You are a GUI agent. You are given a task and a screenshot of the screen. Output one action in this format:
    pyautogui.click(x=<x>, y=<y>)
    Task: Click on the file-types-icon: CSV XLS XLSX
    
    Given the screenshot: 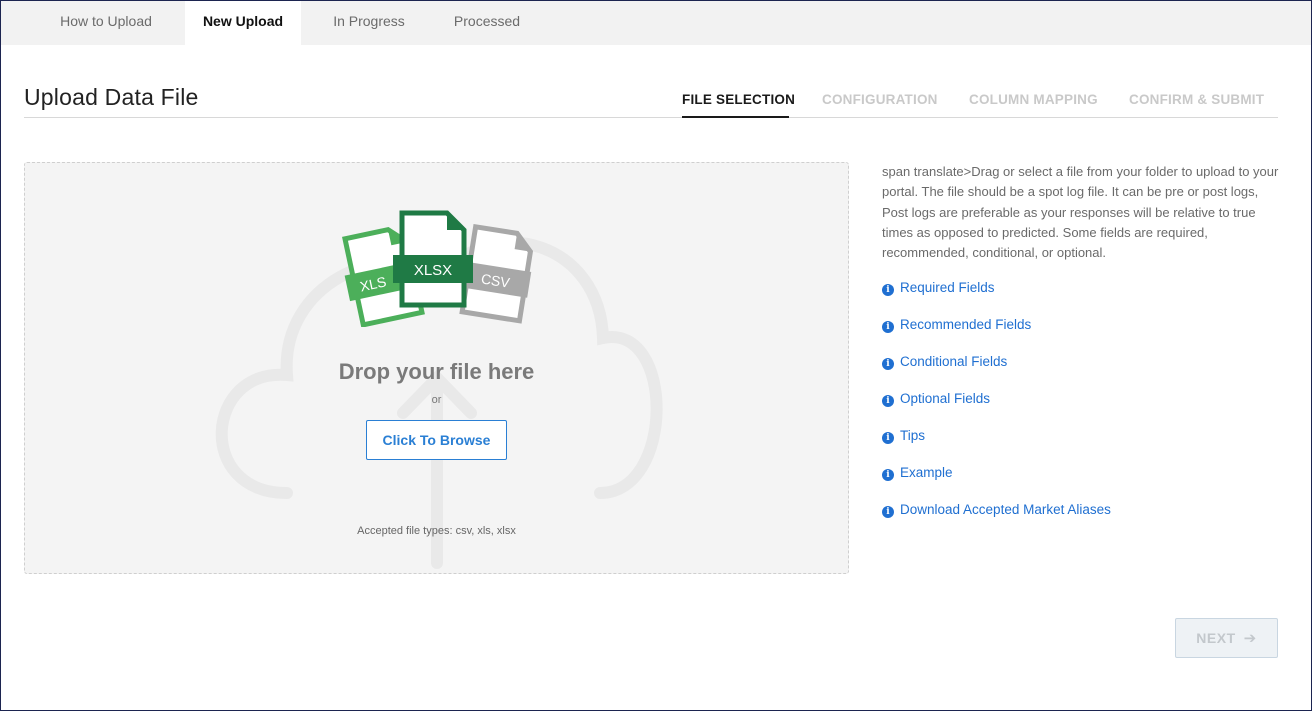 What is the action you would take?
    pyautogui.click(x=438, y=268)
    